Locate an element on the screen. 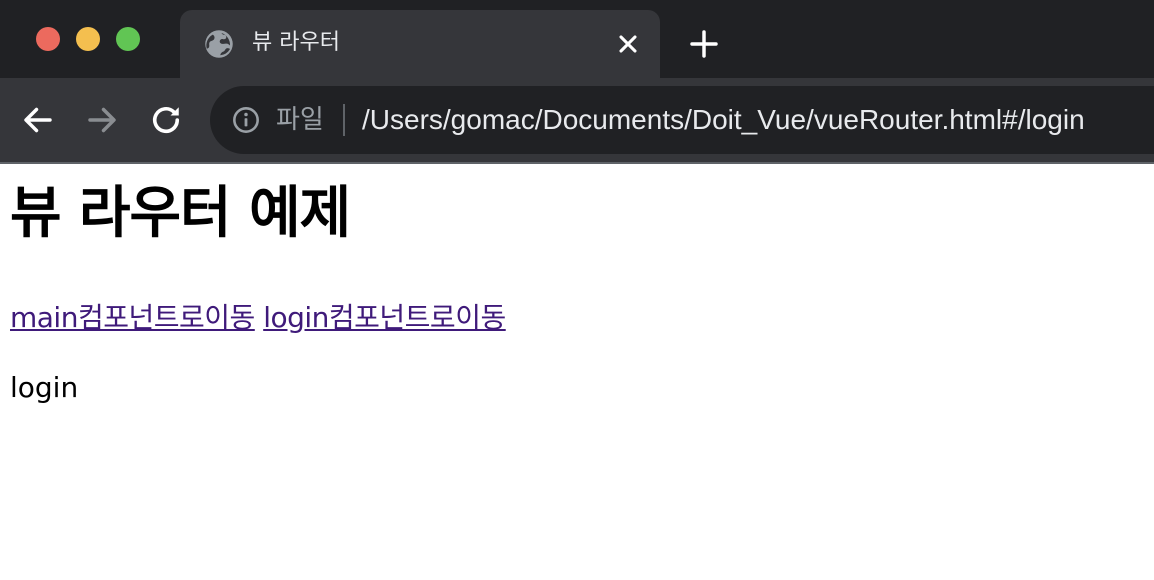 This screenshot has width=1154, height=580. reload-icon is located at coordinates (166, 120).